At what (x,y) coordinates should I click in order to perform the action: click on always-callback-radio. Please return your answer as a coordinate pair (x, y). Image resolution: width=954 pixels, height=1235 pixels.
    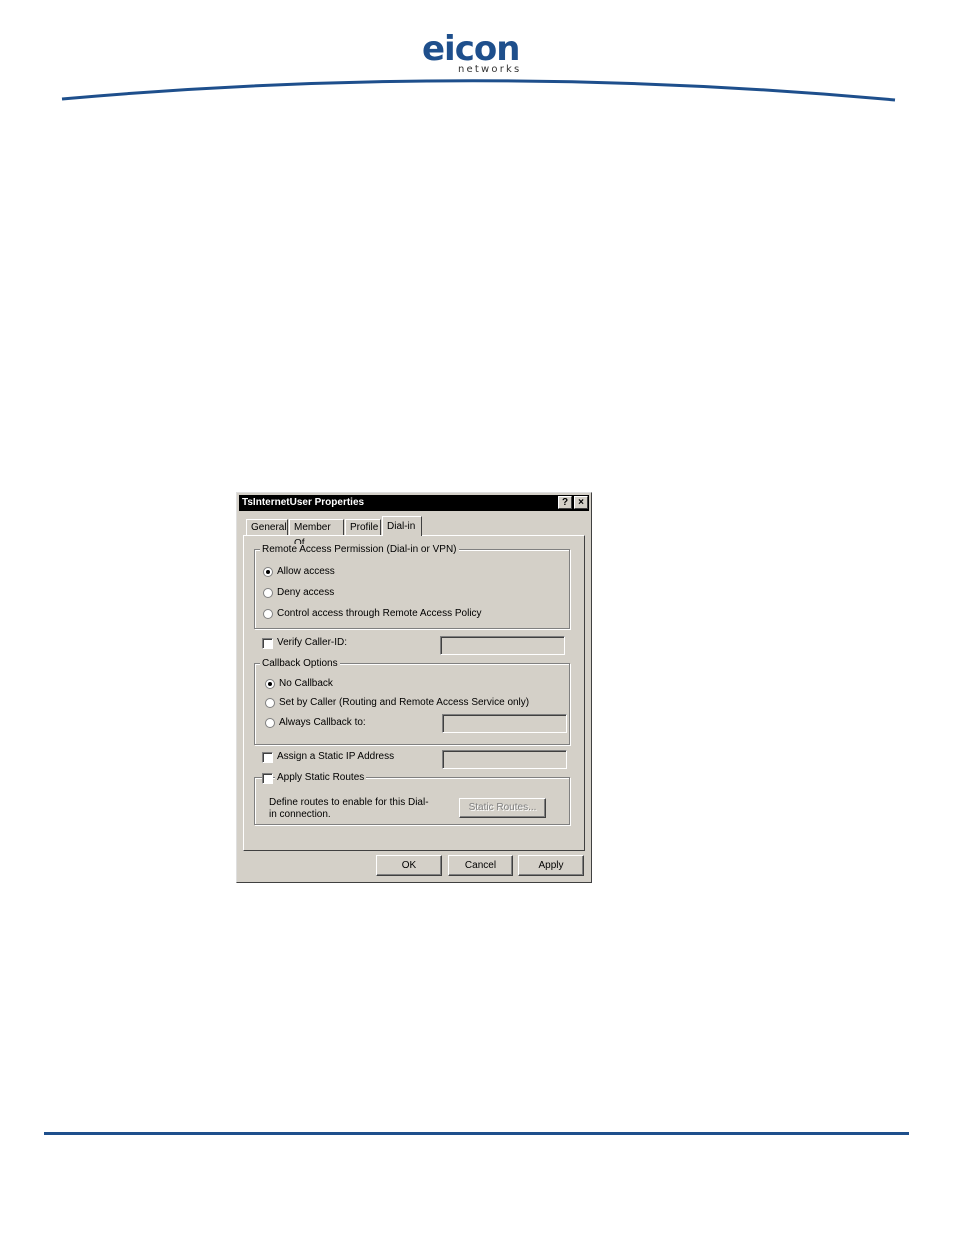
    Looking at the image, I should click on (270, 723).